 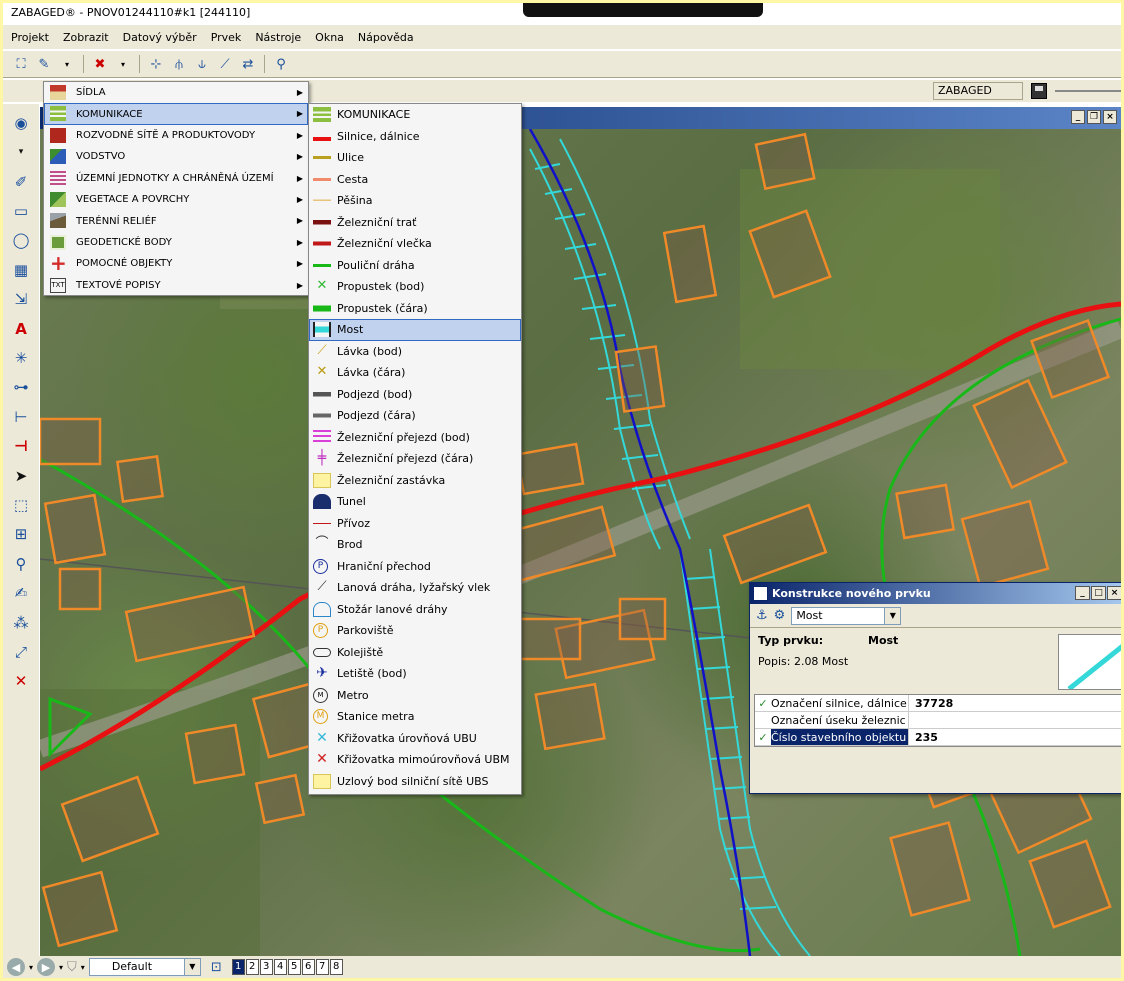 I want to click on feature-attributes-icon: ⚙, so click(x=780, y=615).